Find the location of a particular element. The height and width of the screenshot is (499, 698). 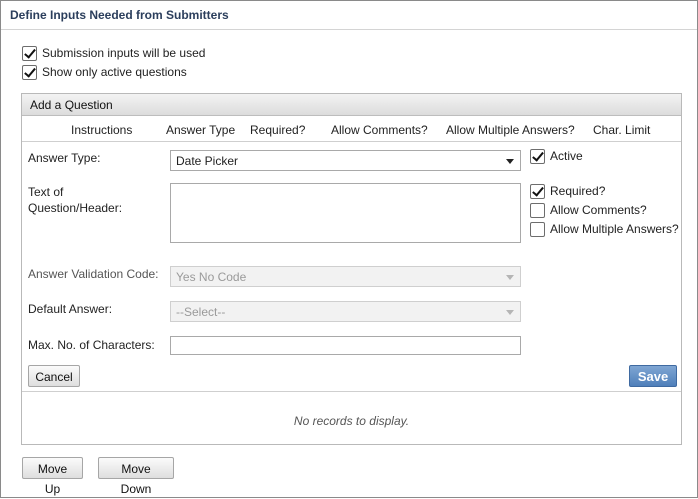

validation-code-label: Answer Validation Code: is located at coordinates (93, 274).